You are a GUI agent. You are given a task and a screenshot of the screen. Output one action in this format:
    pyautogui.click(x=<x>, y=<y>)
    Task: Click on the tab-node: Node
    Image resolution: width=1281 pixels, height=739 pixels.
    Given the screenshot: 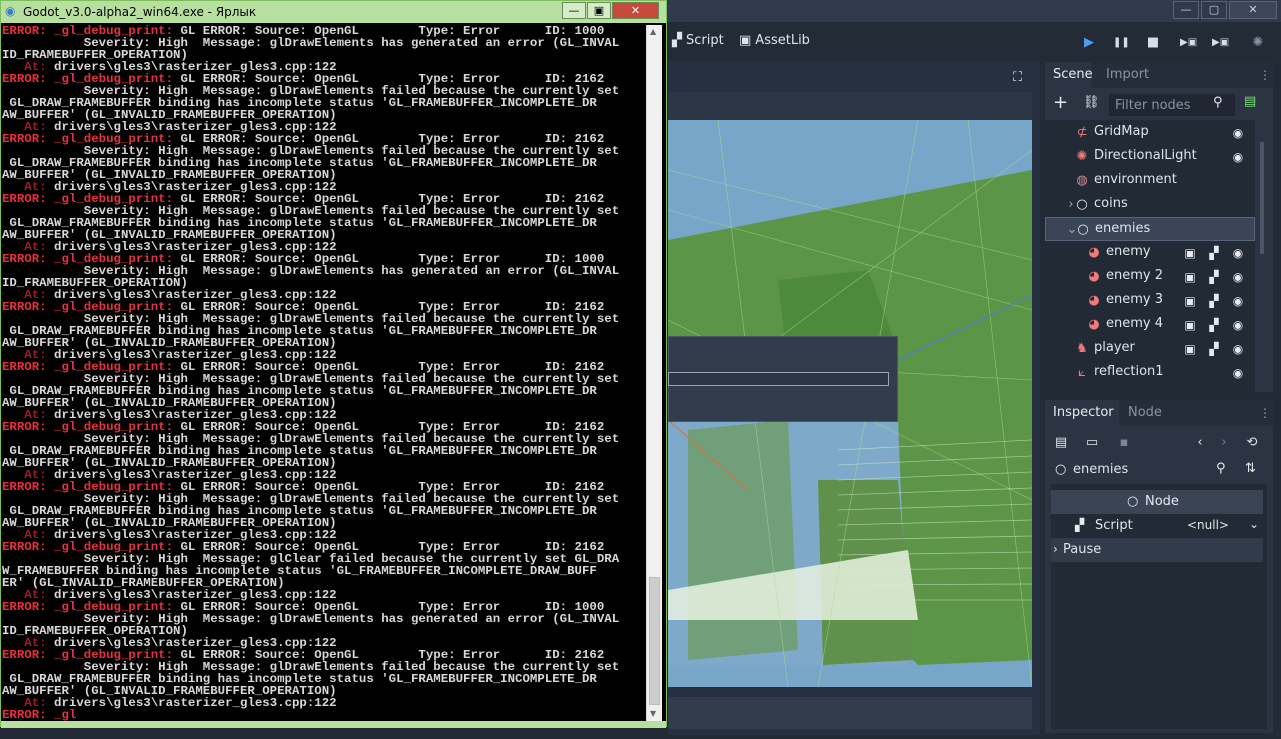 What is the action you would take?
    pyautogui.click(x=1145, y=413)
    